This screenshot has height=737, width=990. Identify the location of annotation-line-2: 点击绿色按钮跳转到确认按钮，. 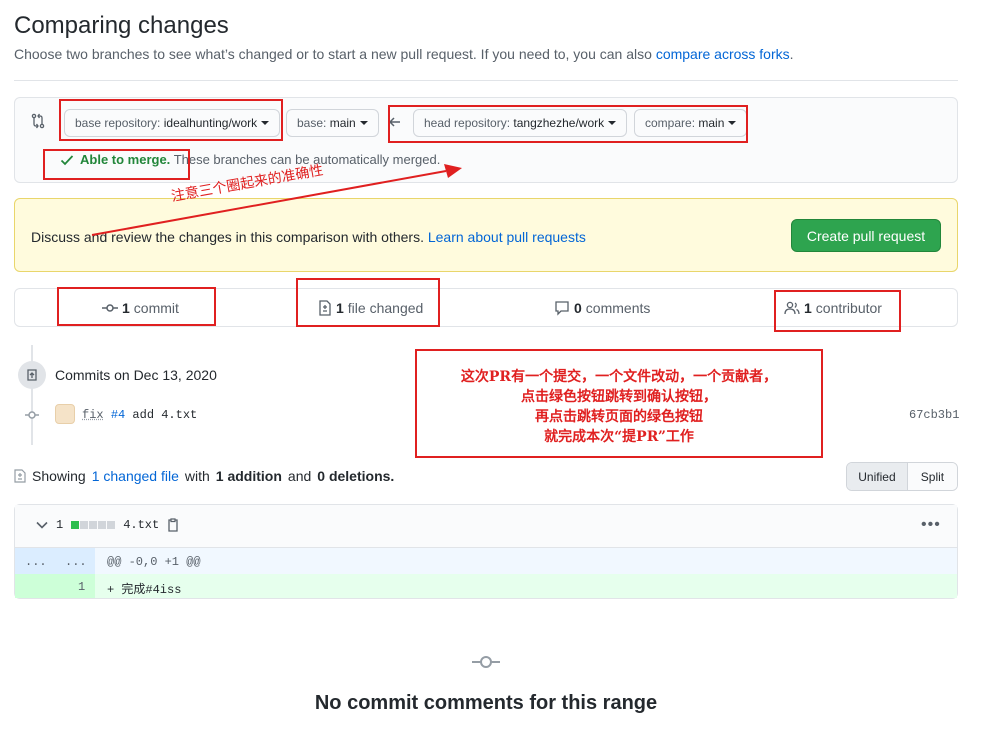
(619, 397).